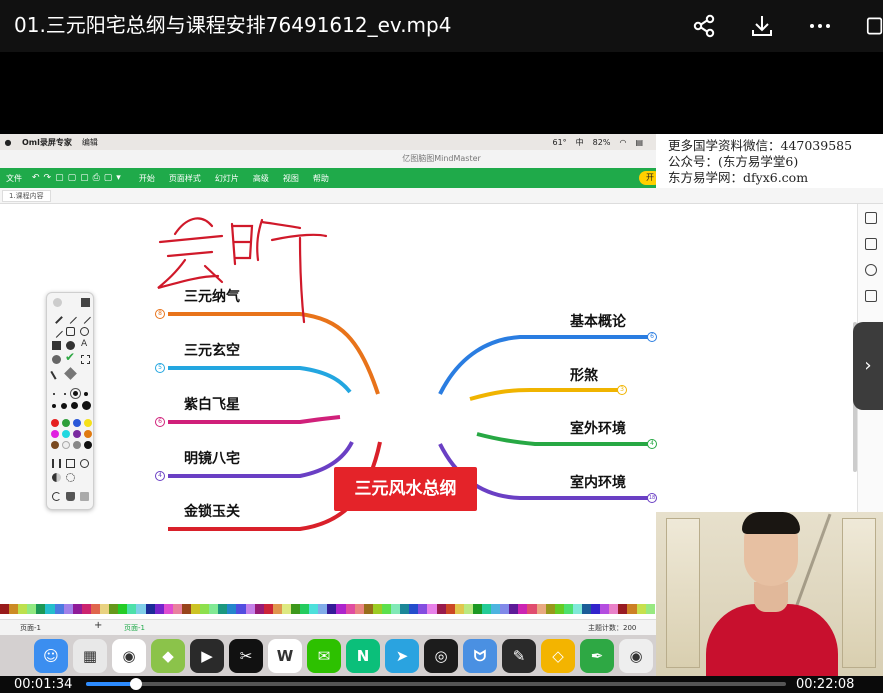  What do you see at coordinates (70, 331) in the screenshot?
I see `rectangle-icon` at bounding box center [70, 331].